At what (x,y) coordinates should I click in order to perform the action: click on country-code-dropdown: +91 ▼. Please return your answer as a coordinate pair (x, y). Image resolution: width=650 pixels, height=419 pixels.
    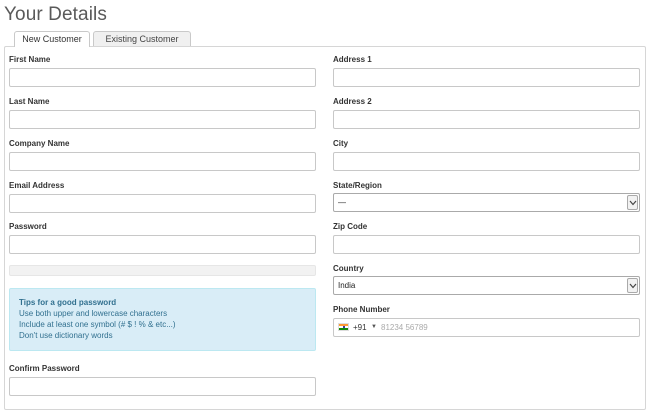
    Looking at the image, I should click on (356, 327).